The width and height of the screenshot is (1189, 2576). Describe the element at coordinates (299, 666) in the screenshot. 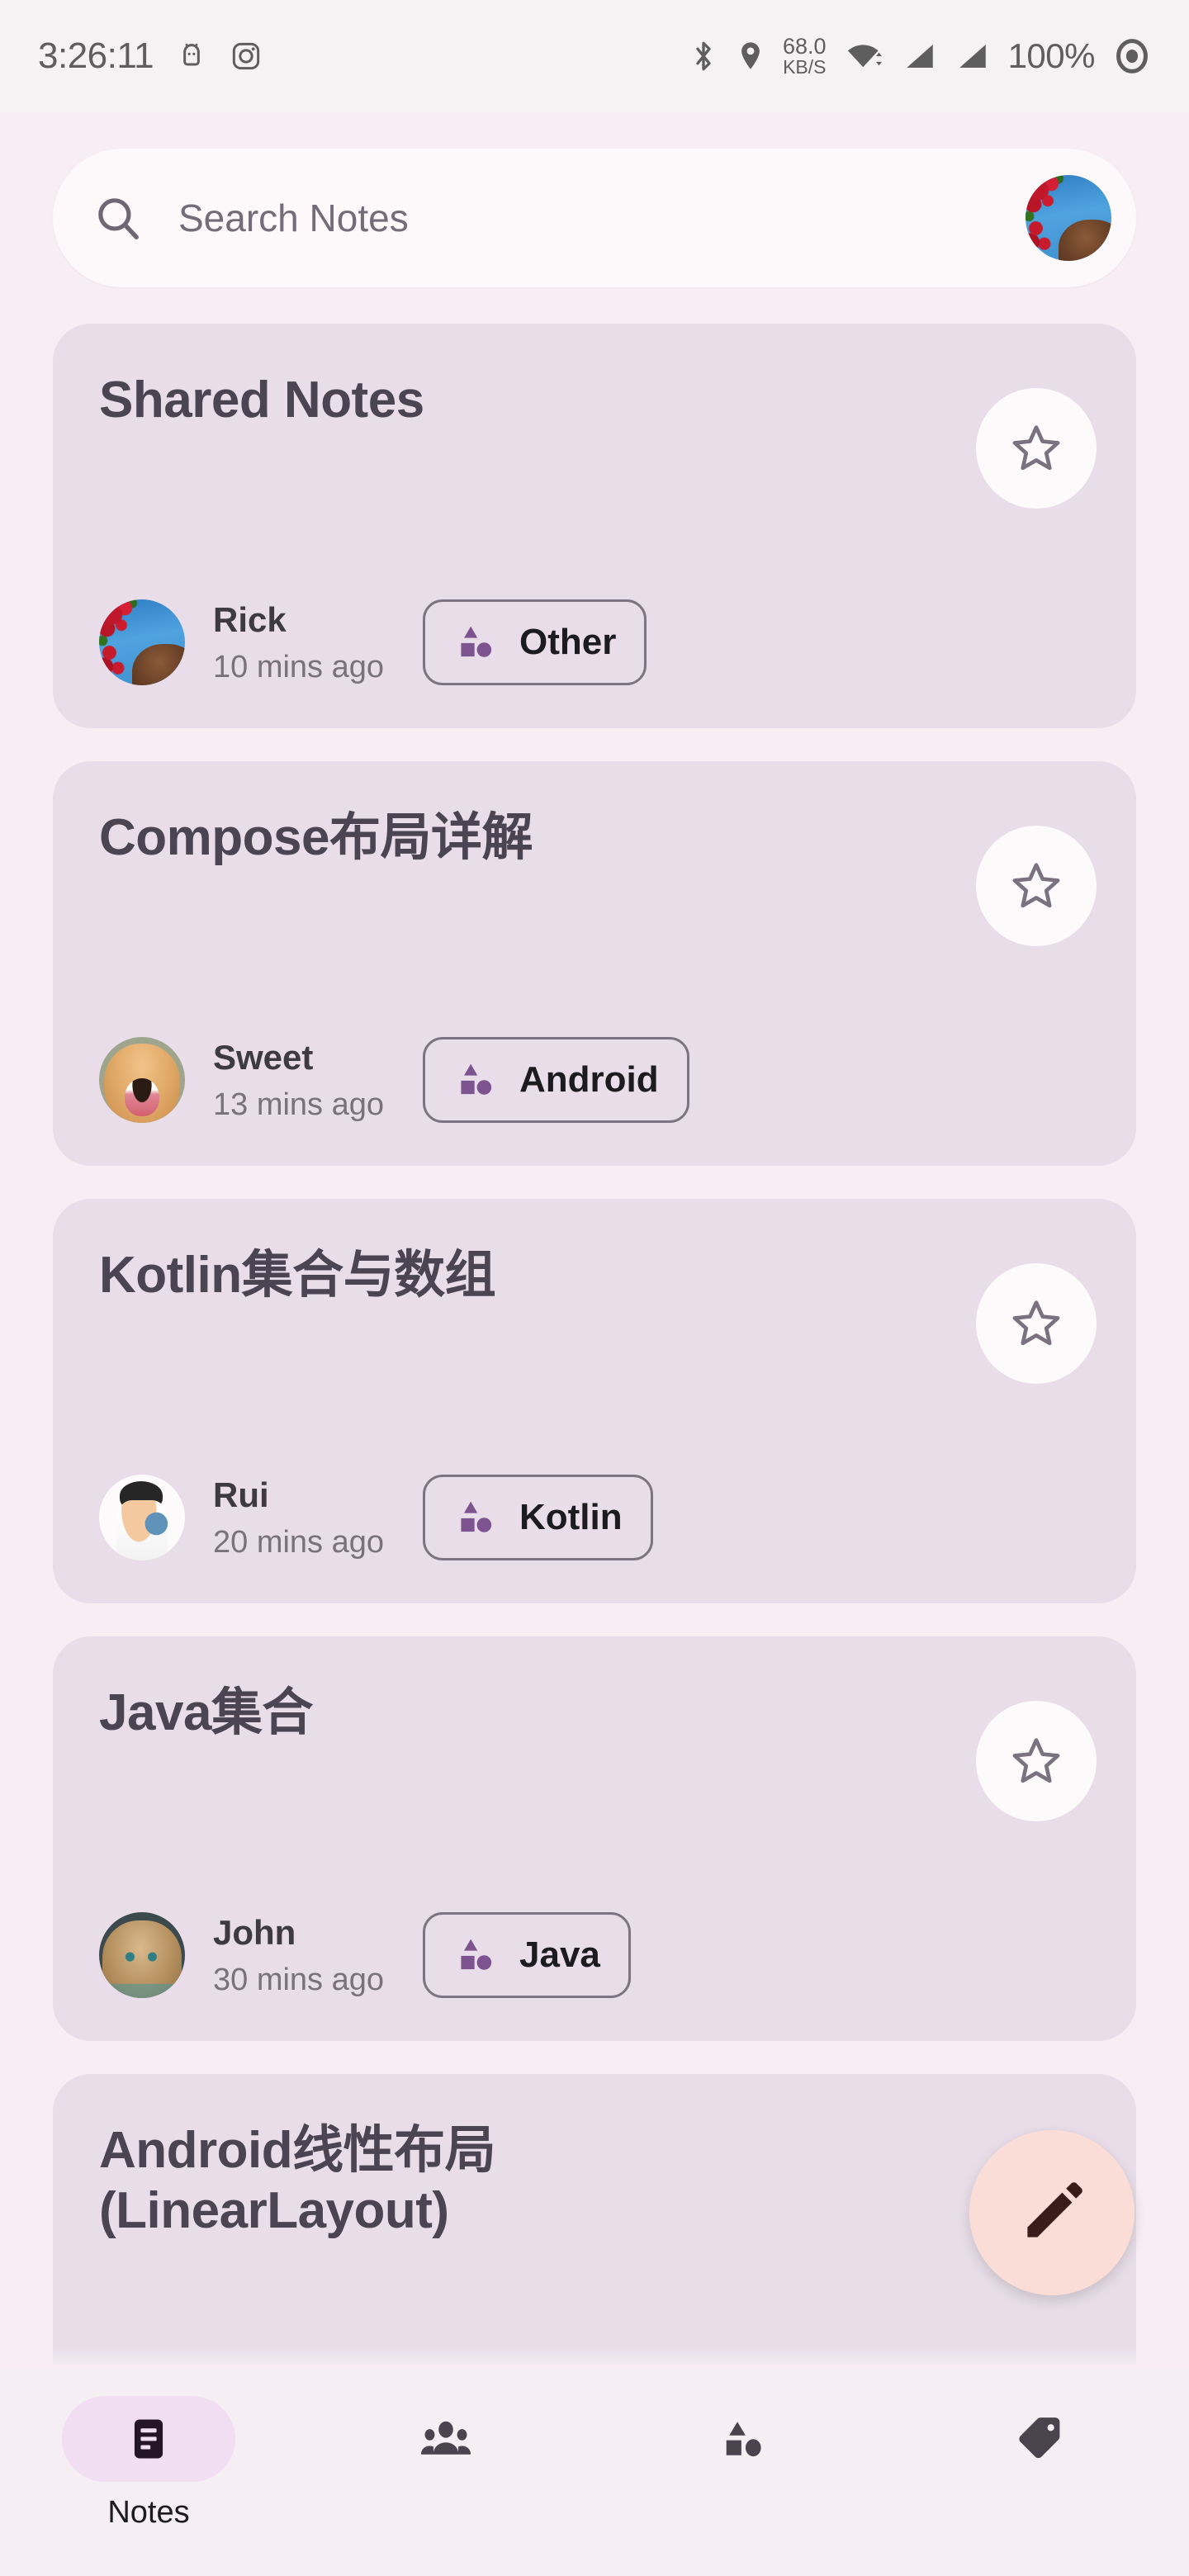

I see `note-timestamp: 10 mins ago` at that location.